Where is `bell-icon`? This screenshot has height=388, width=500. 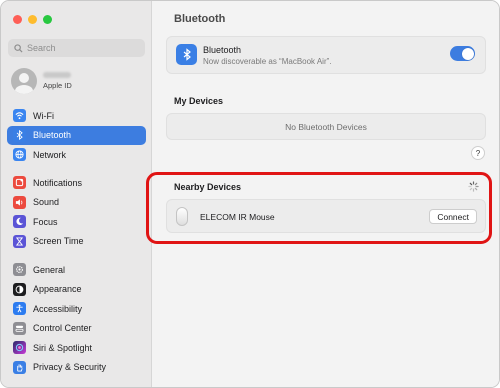
bell-icon is located at coordinates (19, 183).